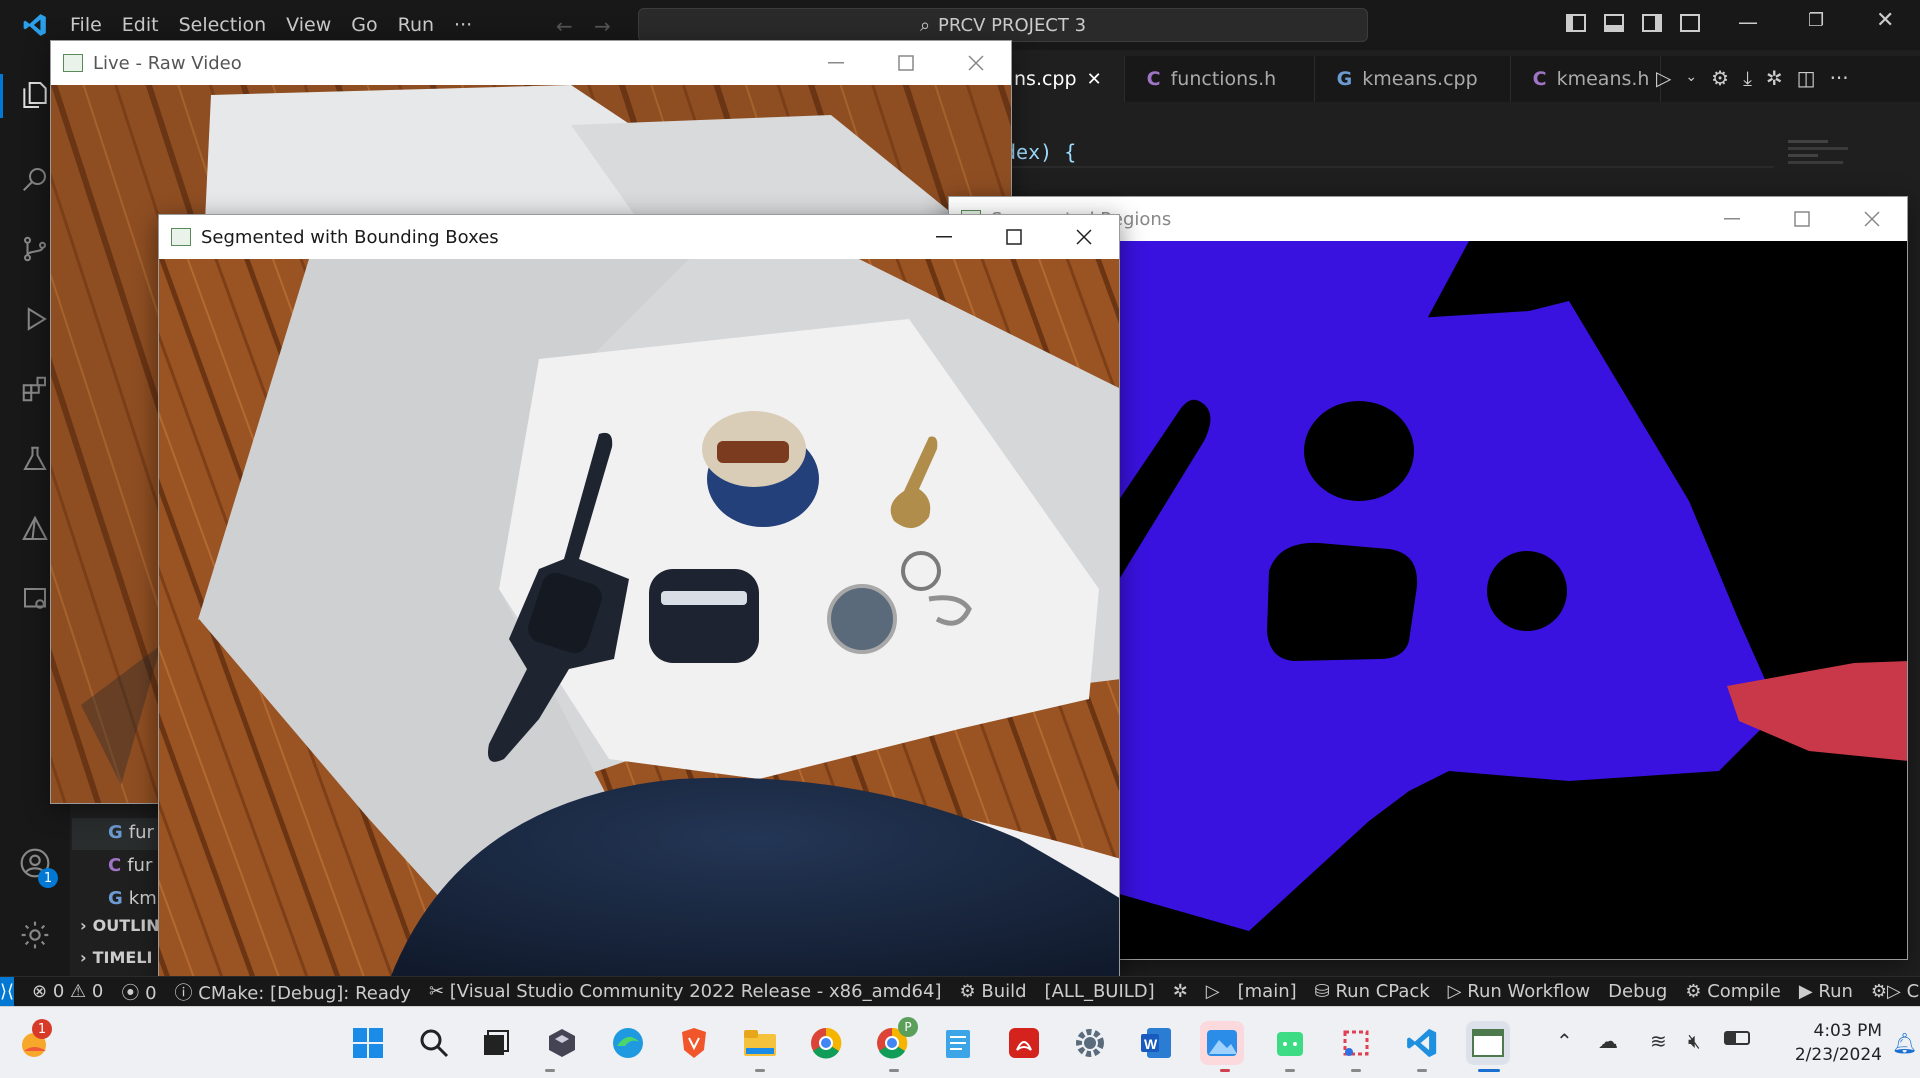  What do you see at coordinates (1012, 25) in the screenshot?
I see `workspace-title: PRCV PROJECT 3` at bounding box center [1012, 25].